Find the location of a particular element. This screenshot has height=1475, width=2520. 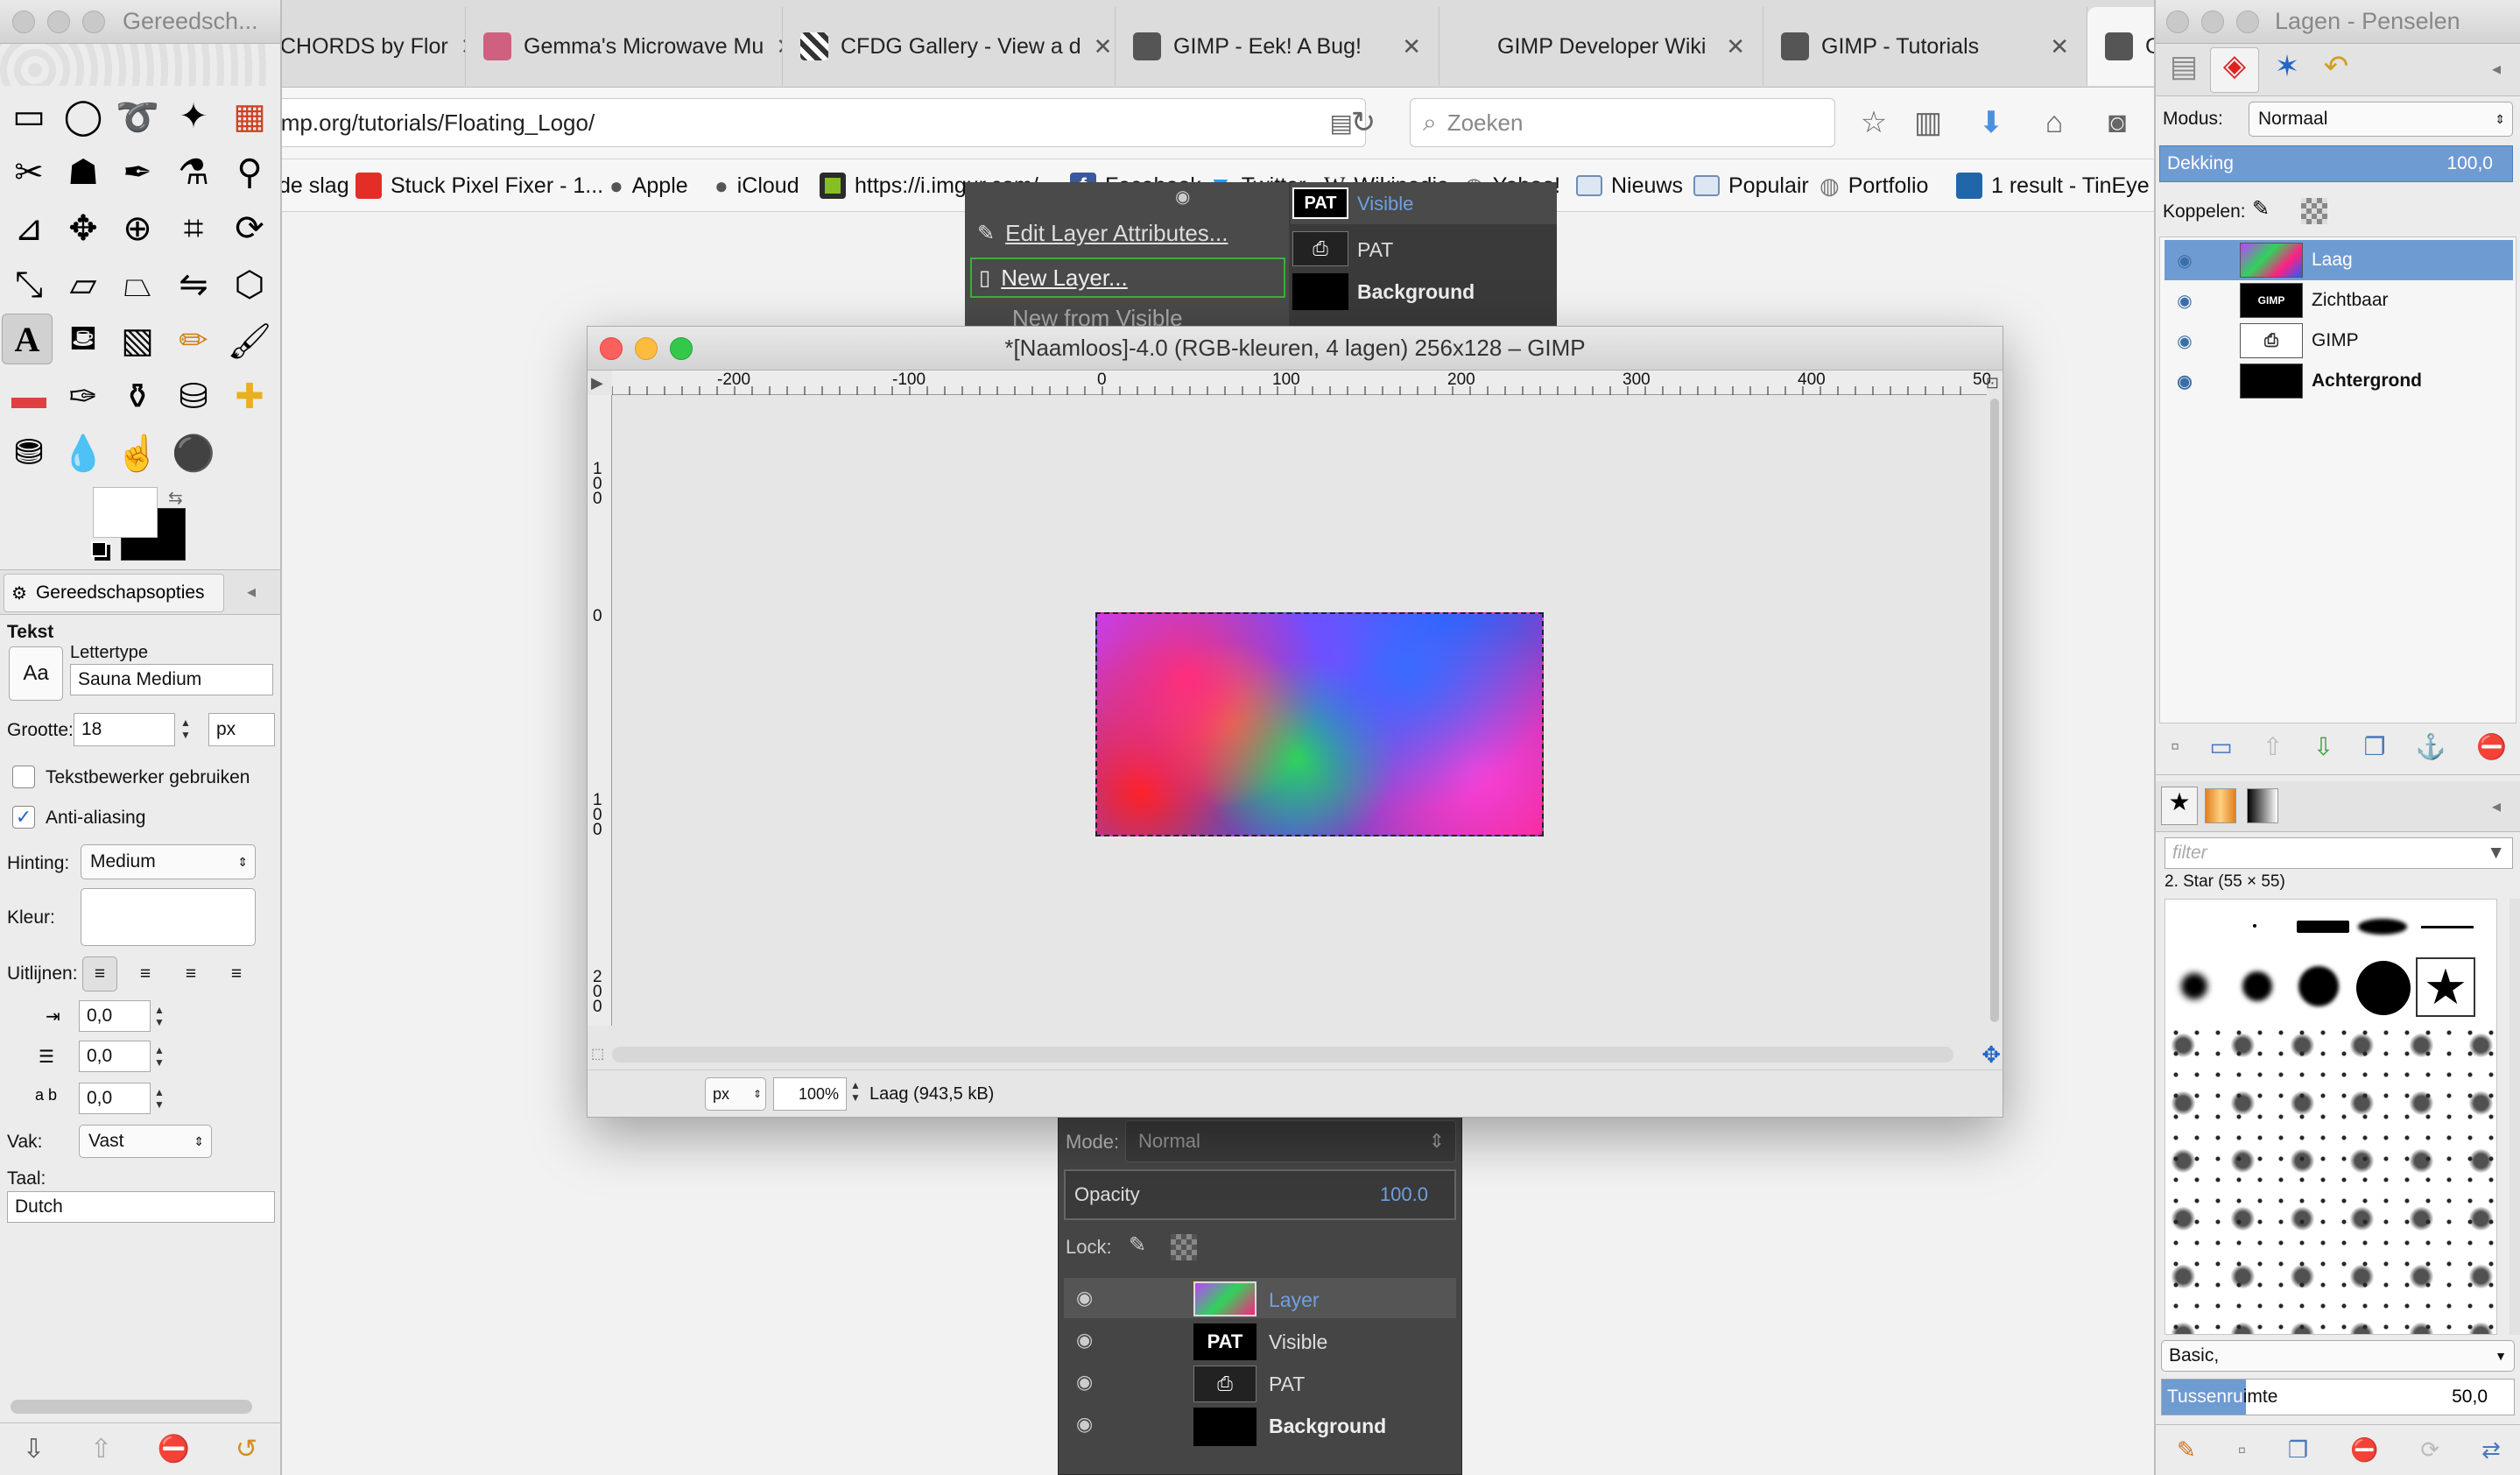

indent-input: 0,0 is located at coordinates (115, 1016).